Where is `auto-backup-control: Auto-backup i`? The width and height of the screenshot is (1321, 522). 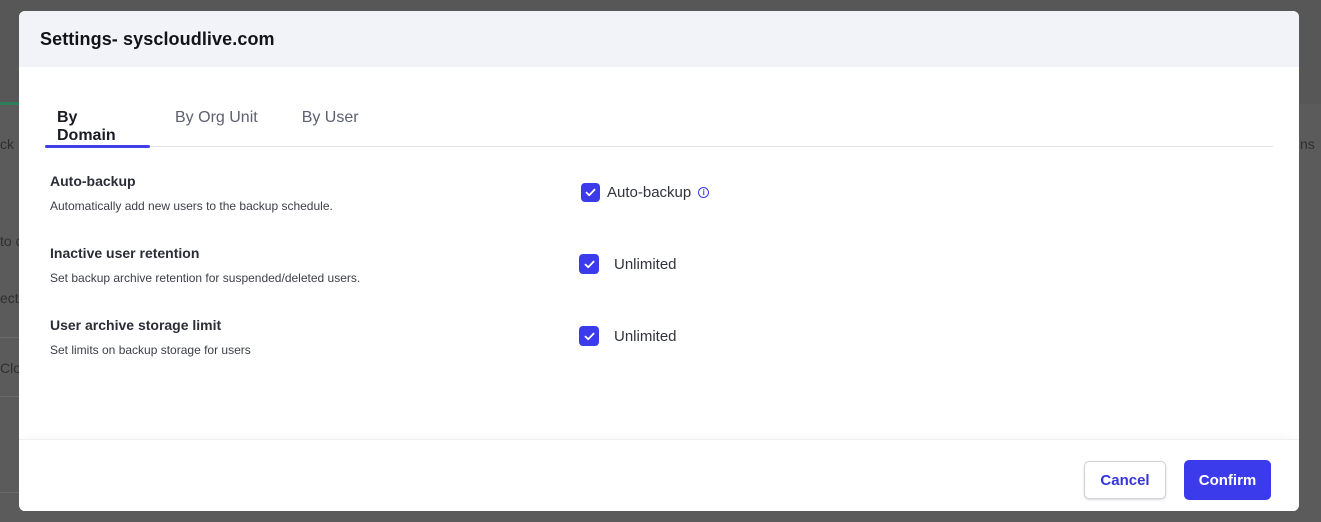 auto-backup-control: Auto-backup i is located at coordinates (645, 192).